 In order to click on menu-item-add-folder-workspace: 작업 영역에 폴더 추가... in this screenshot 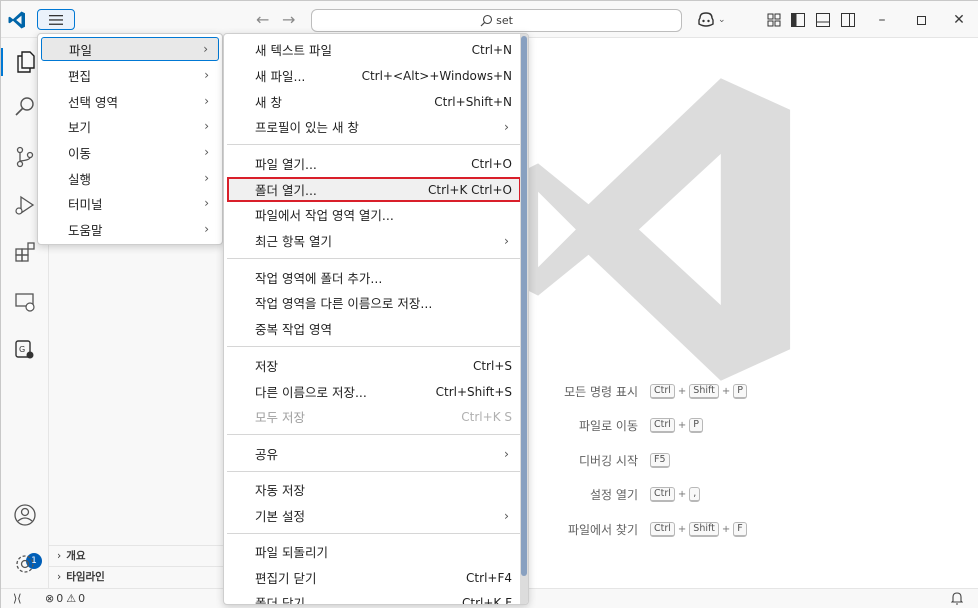, I will do `click(374, 277)`.